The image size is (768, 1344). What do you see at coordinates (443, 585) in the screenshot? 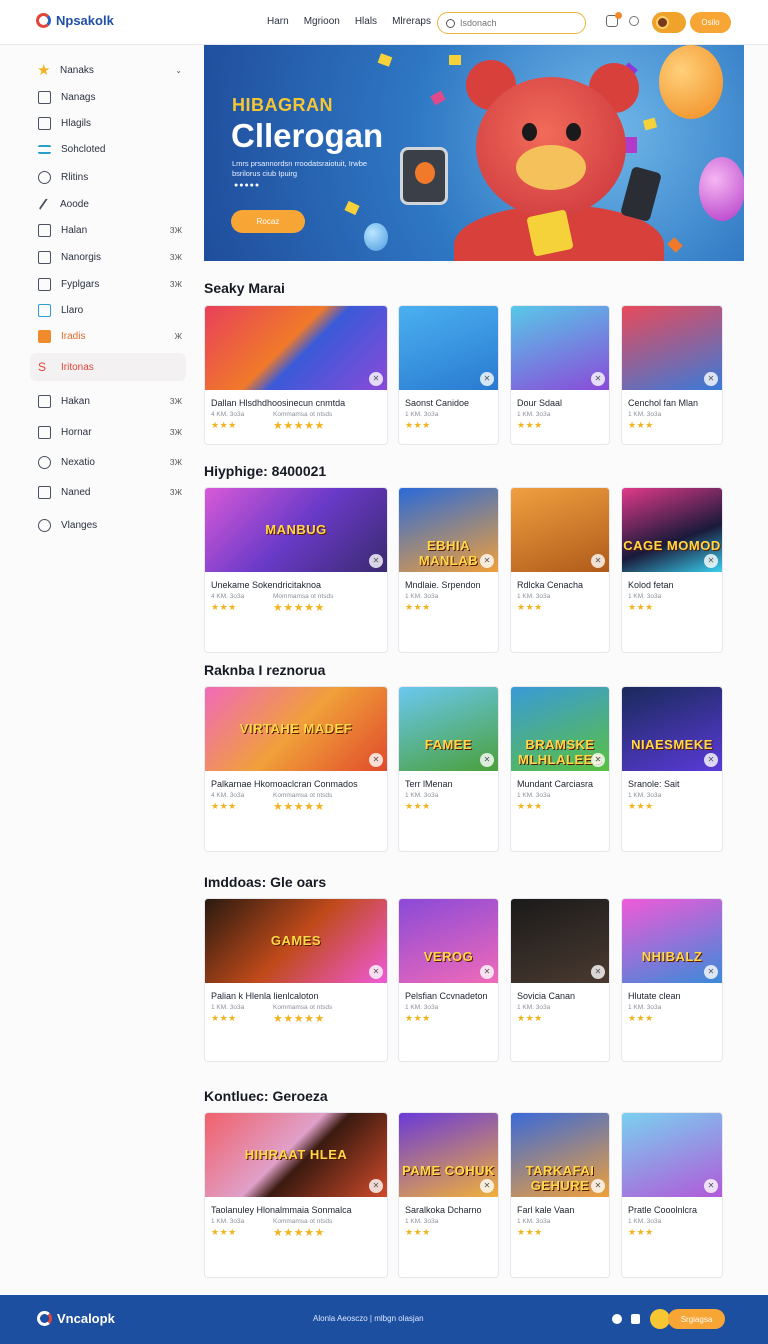
I see `card-title: Mndlaie. Srpendon` at bounding box center [443, 585].